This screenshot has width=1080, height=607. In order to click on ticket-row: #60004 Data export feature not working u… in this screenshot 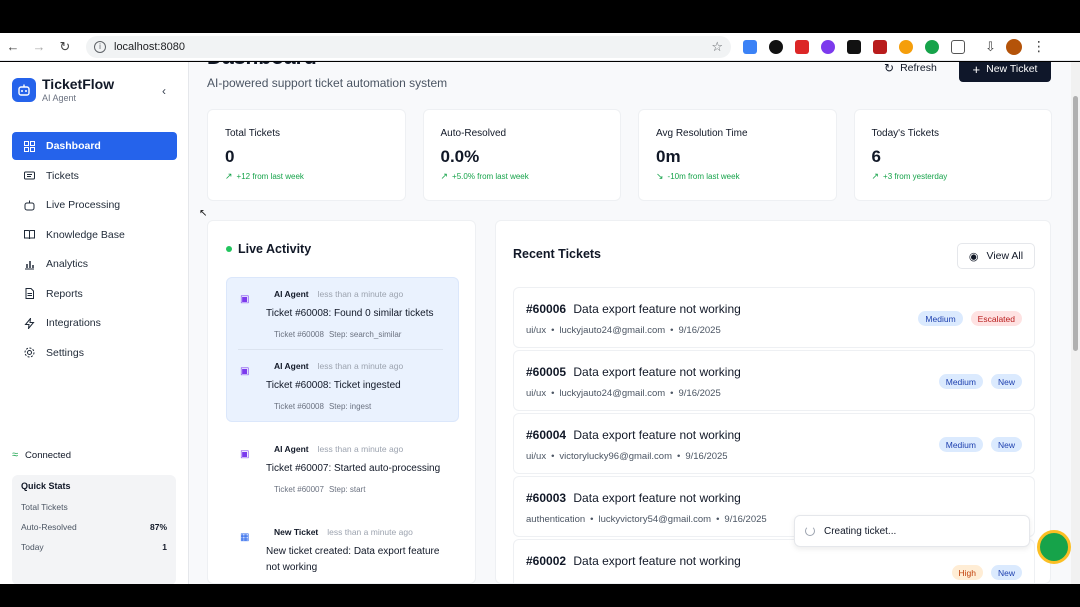, I will do `click(774, 443)`.